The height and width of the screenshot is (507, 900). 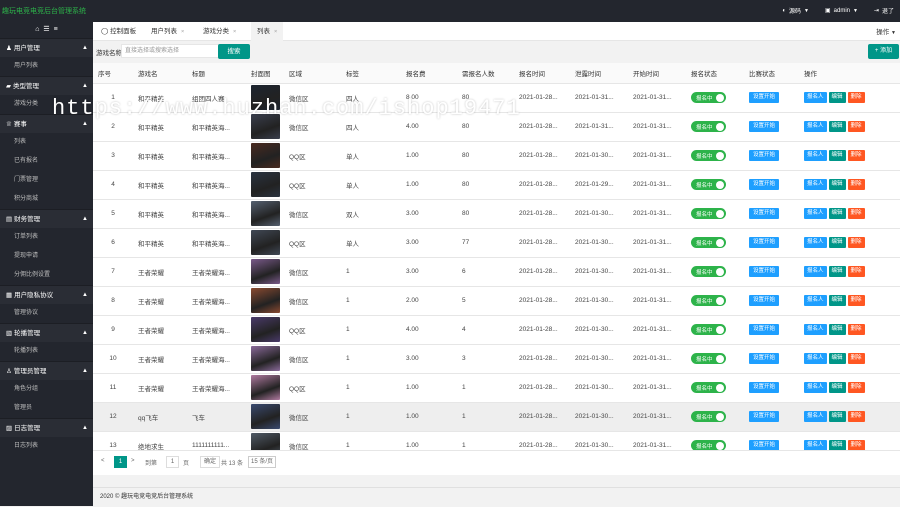 I want to click on tab-dashboard: ◯ 控制面板, so click(x=118, y=31).